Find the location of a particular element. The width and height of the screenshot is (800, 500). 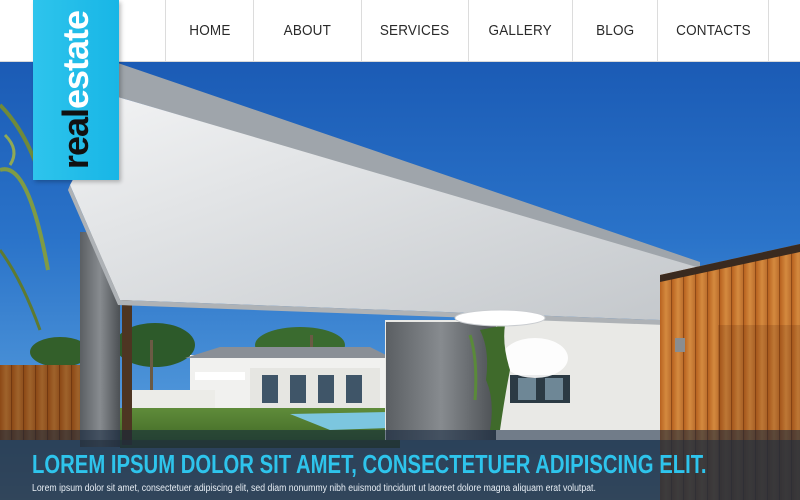

nav-blog: BLOG is located at coordinates (614, 30).